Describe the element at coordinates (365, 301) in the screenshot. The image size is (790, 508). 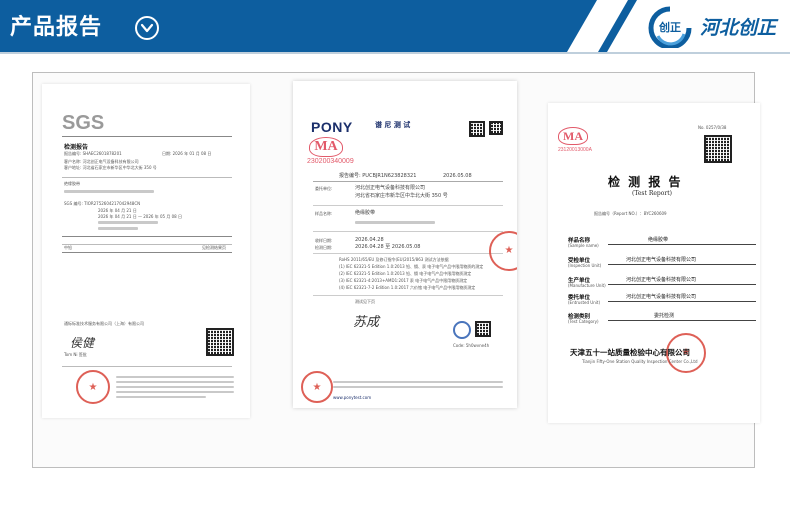
I see `conclusion: 测试见下页` at that location.